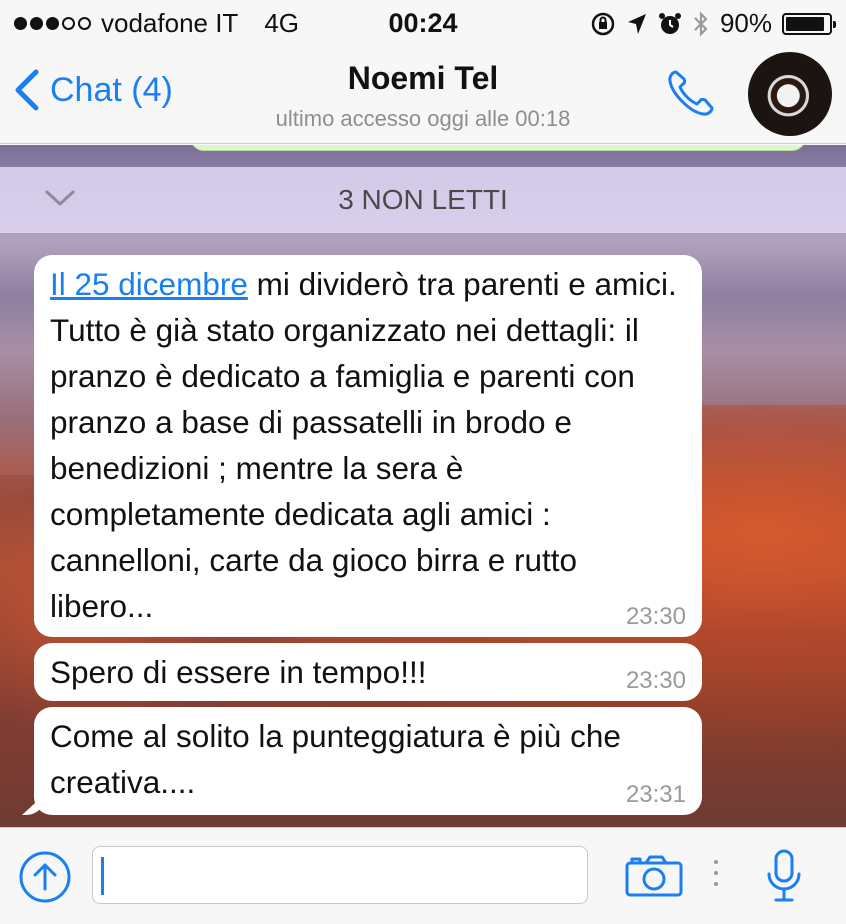 The image size is (846, 924). I want to click on more-dots-icon, so click(716, 873).